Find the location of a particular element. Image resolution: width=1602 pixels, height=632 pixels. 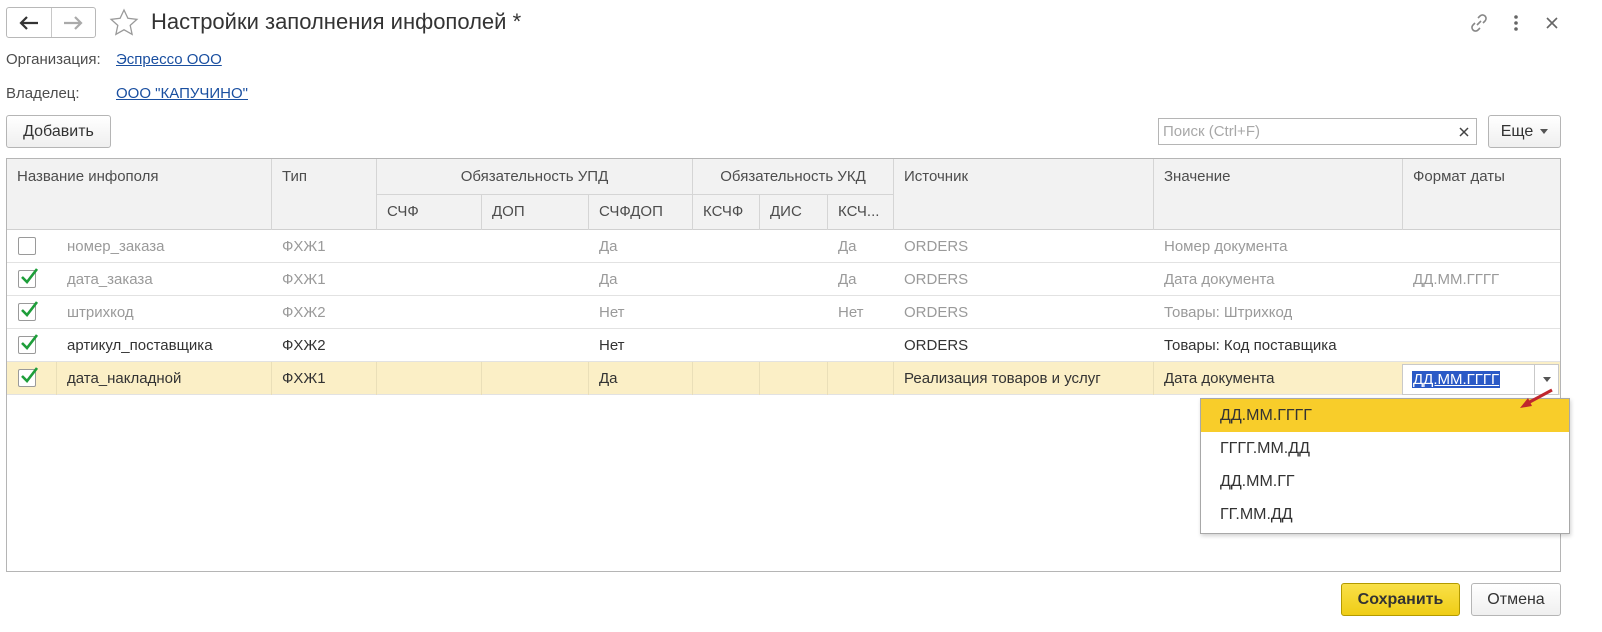

close-icon is located at coordinates (1552, 23).